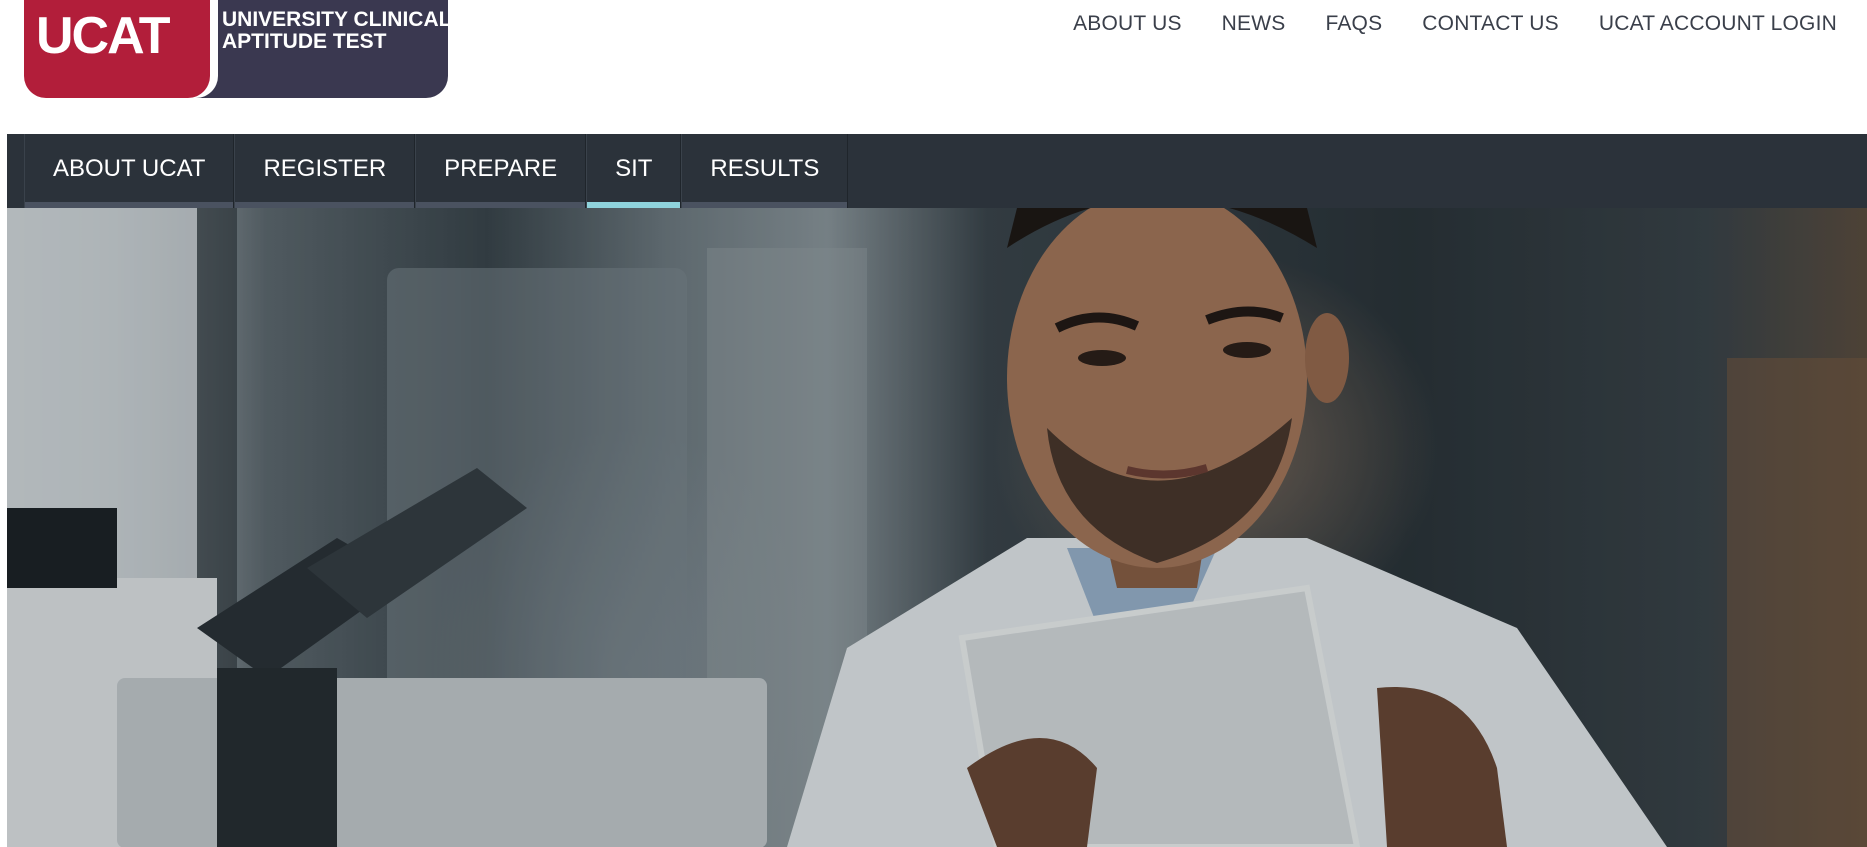 The height and width of the screenshot is (847, 1867). I want to click on main-nav: ABOUT UCAT REGISTER PREPARE SIT RESULTS, so click(937, 171).